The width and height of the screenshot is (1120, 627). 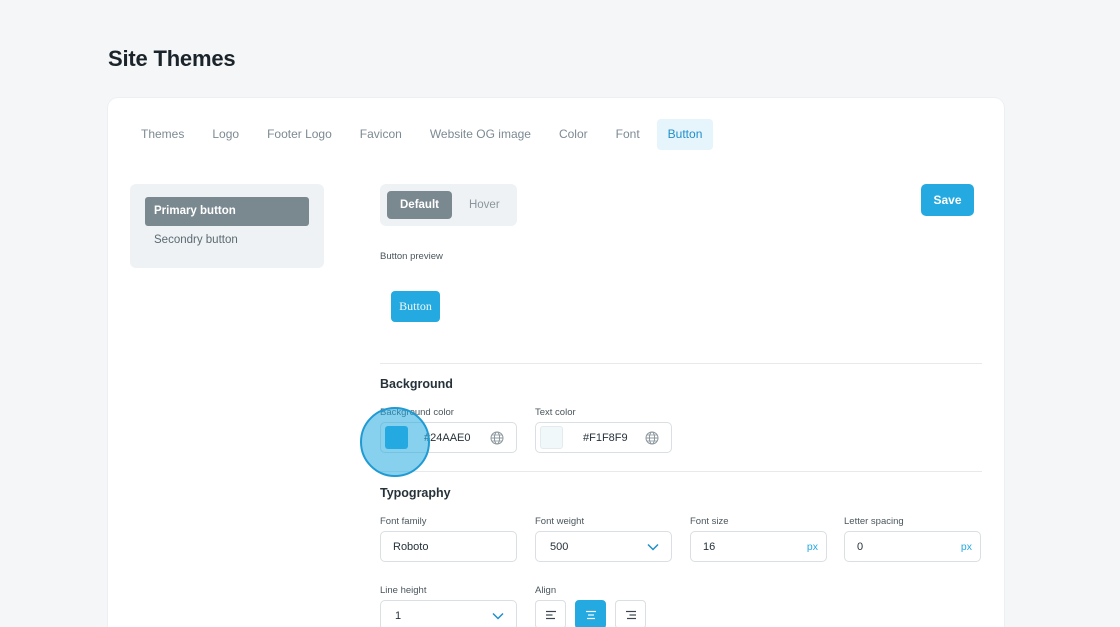 I want to click on align-center-icon, so click(x=590, y=614).